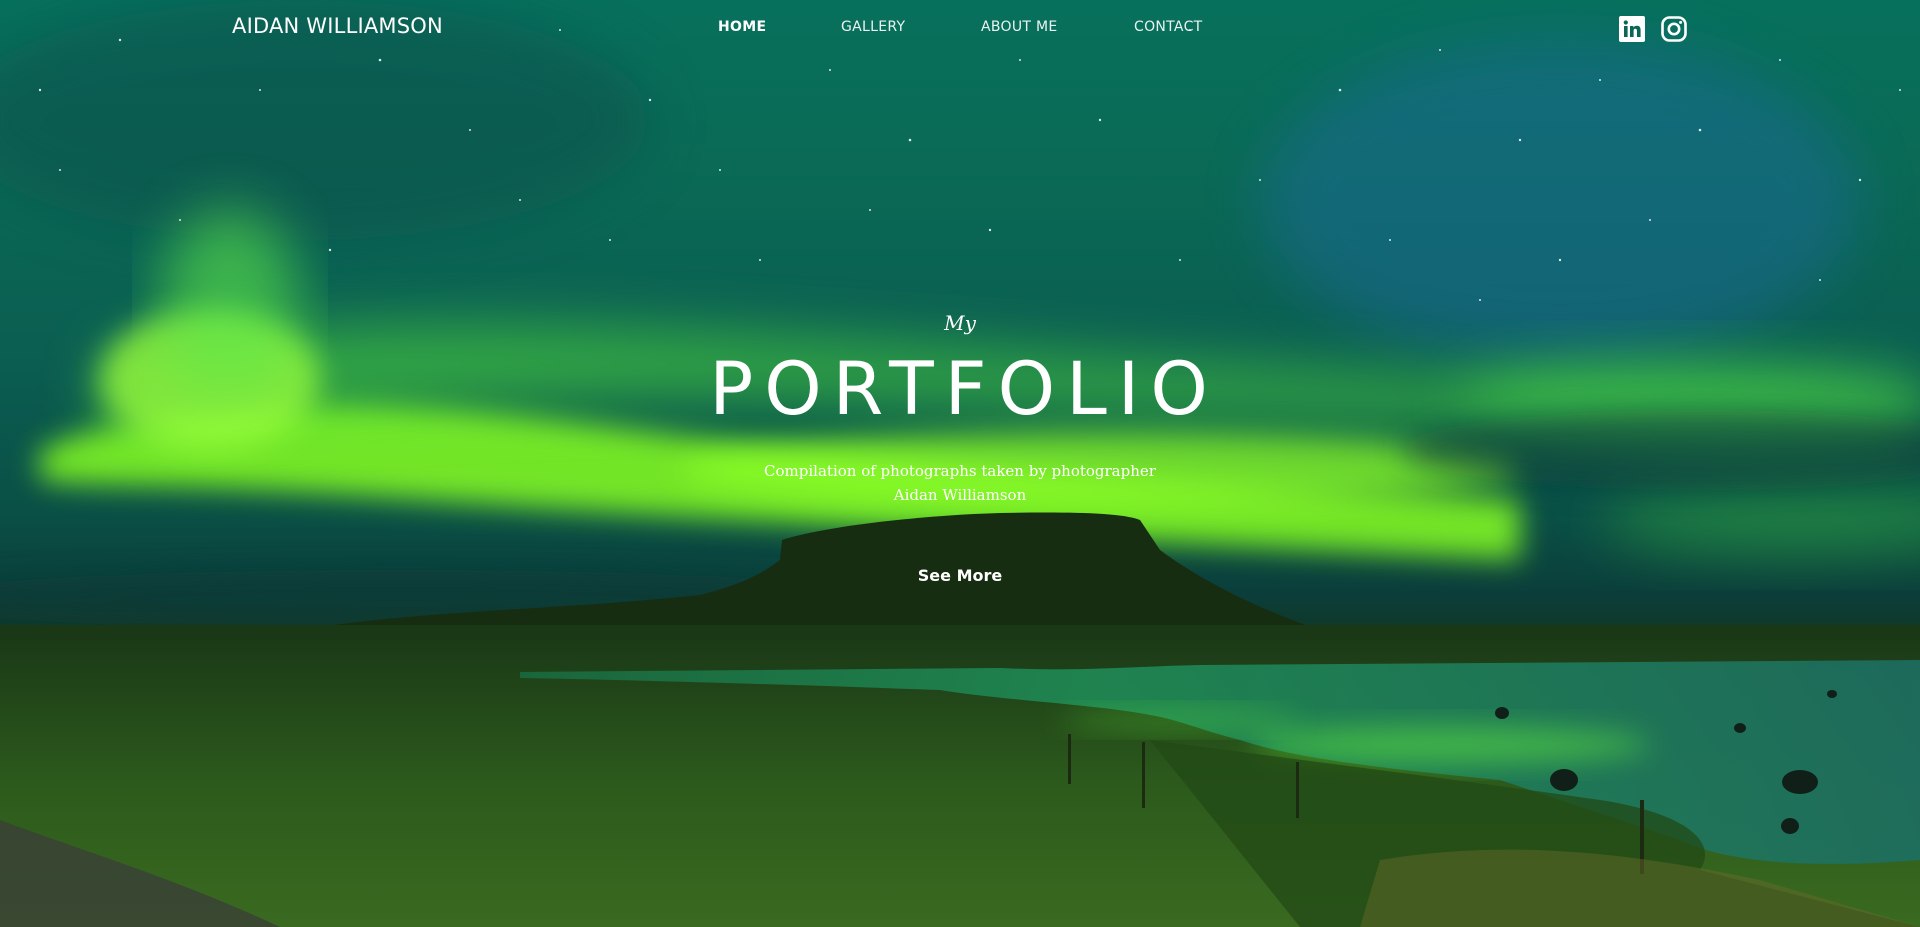 The image size is (1920, 927). I want to click on nav-item-gallery: GALLERY, so click(873, 27).